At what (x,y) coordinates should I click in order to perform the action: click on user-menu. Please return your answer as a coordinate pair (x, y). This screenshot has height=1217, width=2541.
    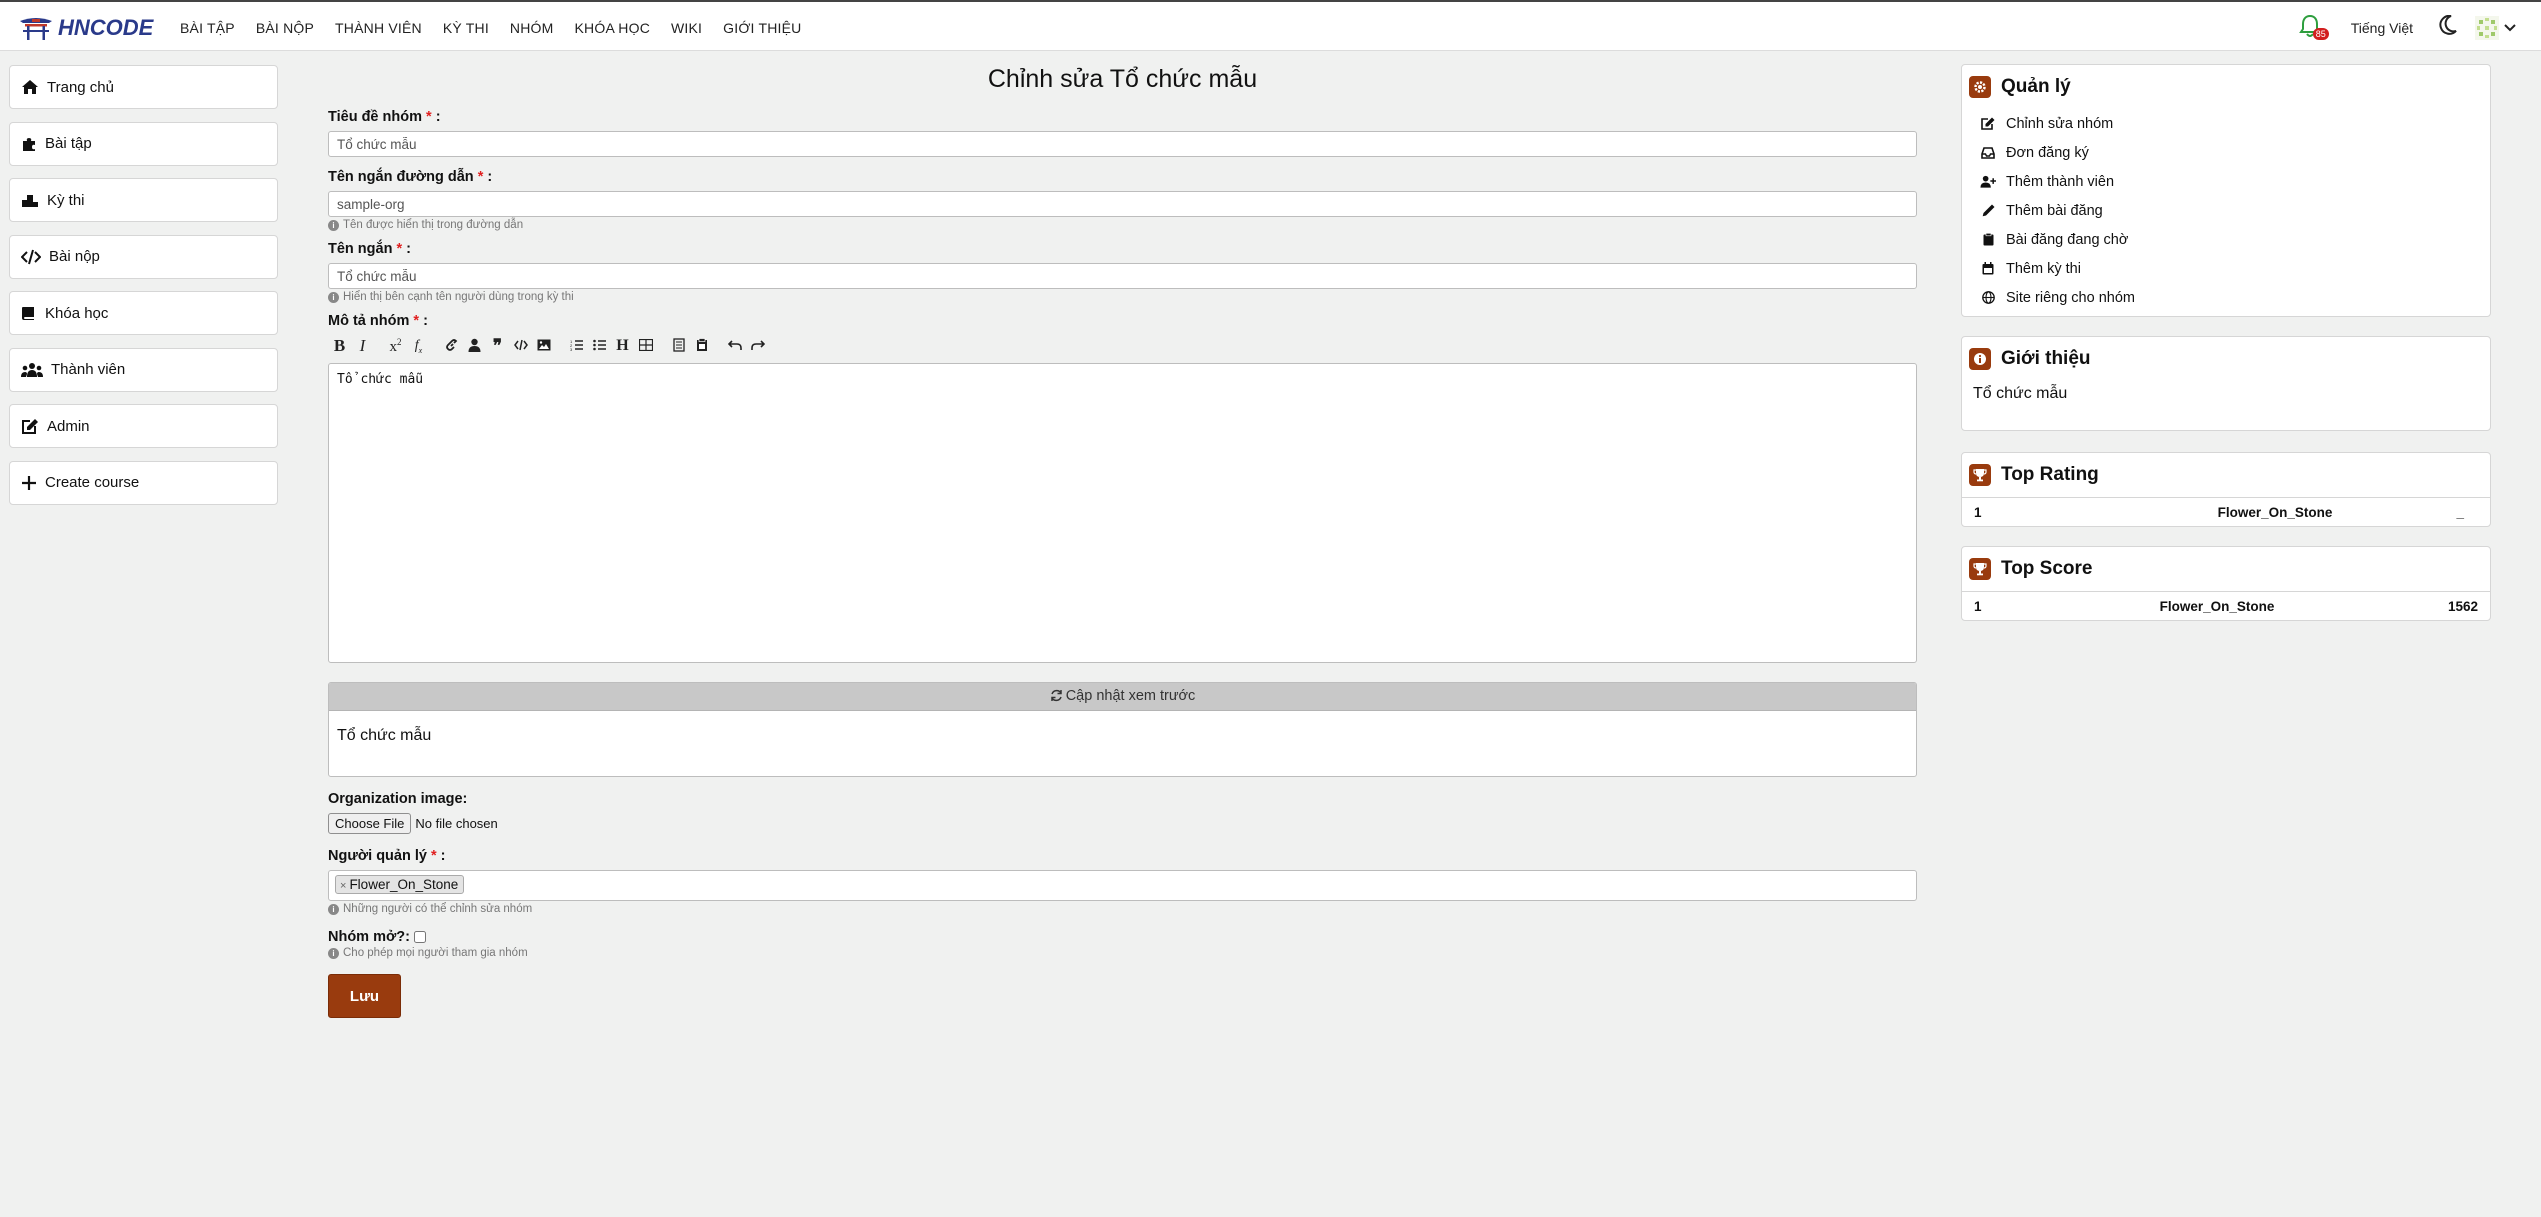
    Looking at the image, I should click on (2496, 27).